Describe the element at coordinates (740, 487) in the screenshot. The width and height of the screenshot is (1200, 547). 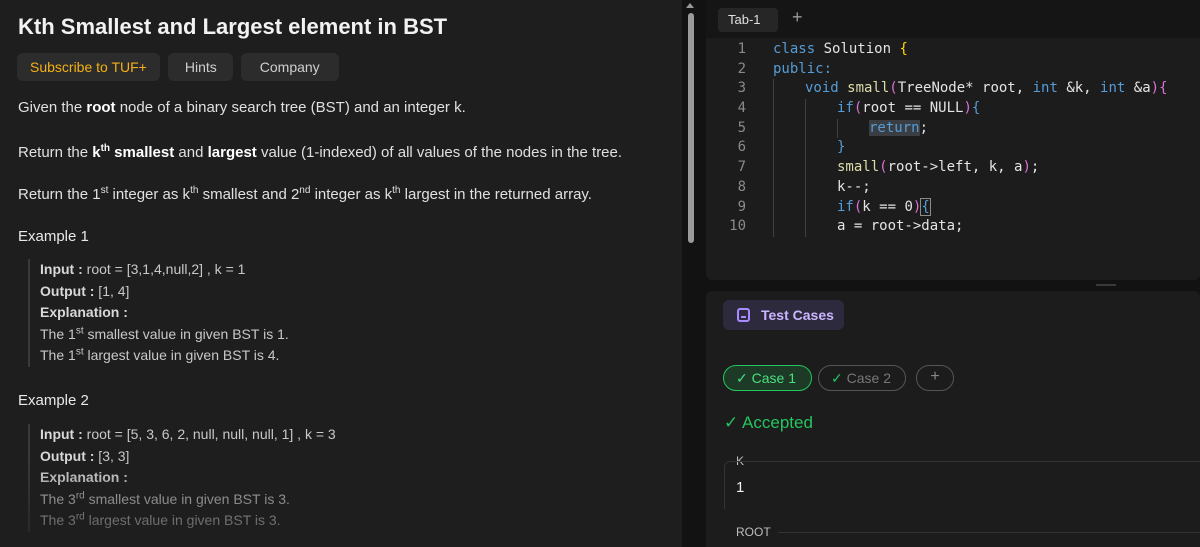
I see `field-k-value: 1` at that location.